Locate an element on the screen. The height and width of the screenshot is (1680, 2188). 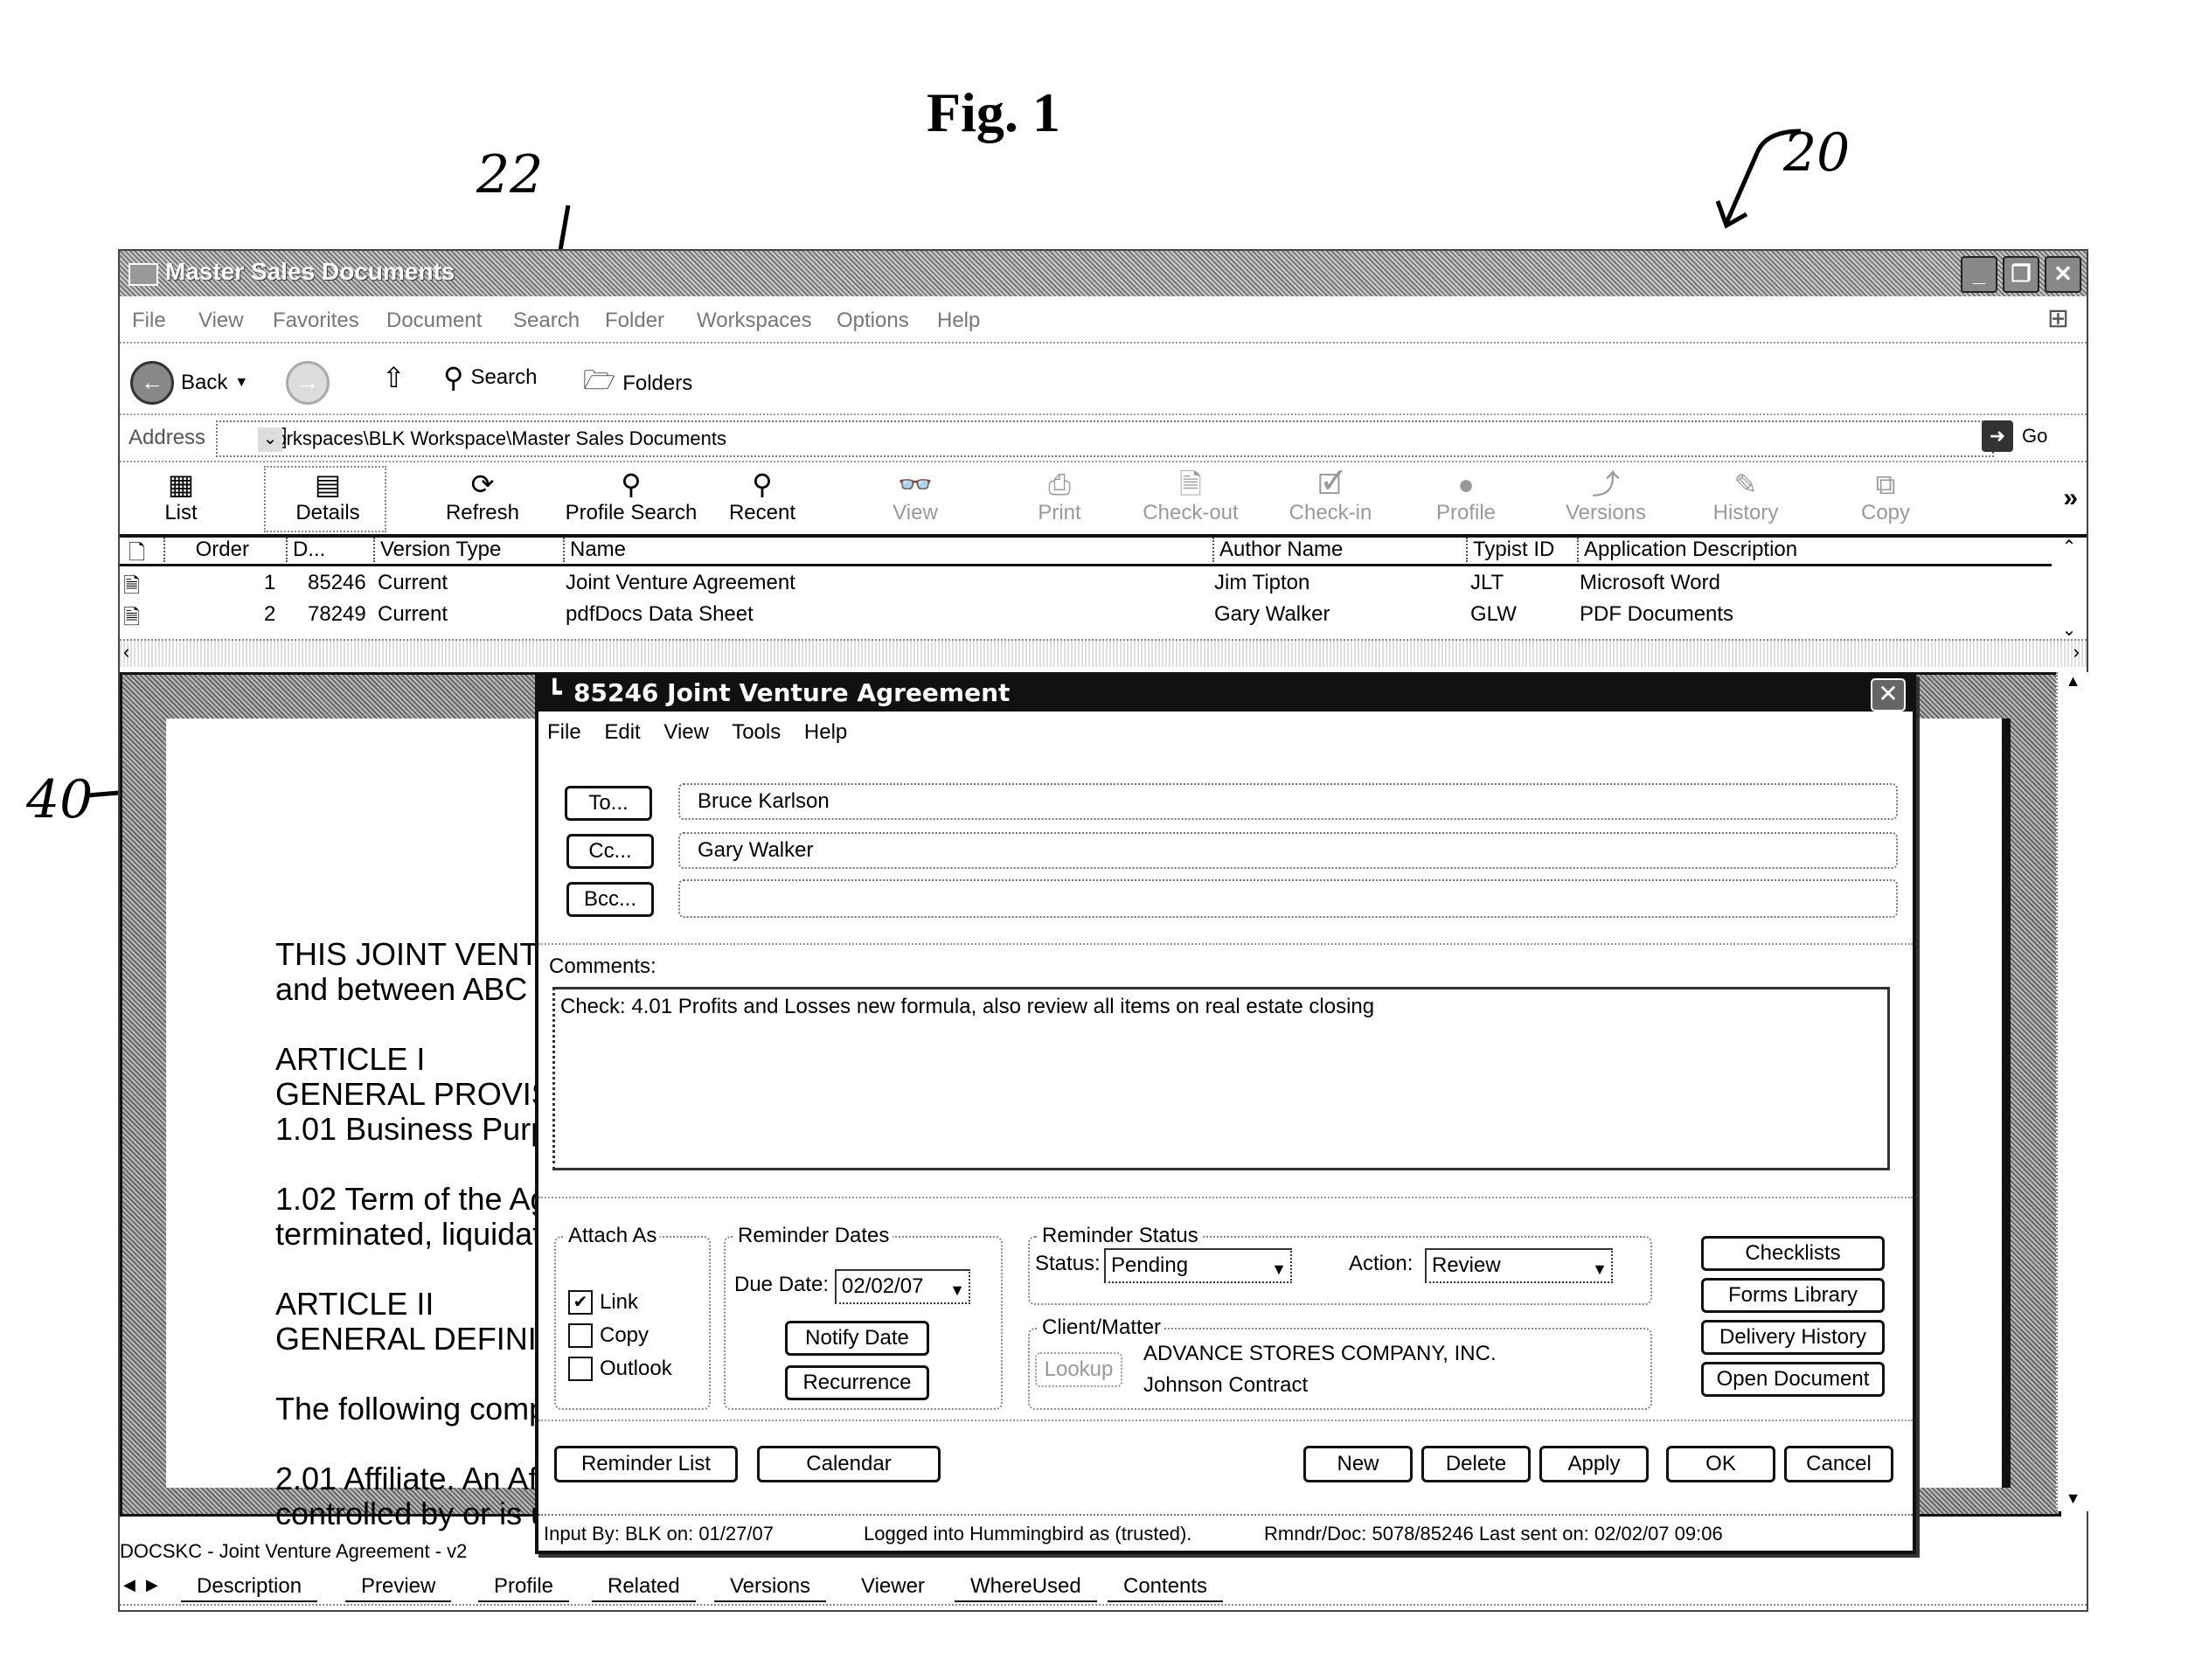
menu-view: View is located at coordinates (221, 321).